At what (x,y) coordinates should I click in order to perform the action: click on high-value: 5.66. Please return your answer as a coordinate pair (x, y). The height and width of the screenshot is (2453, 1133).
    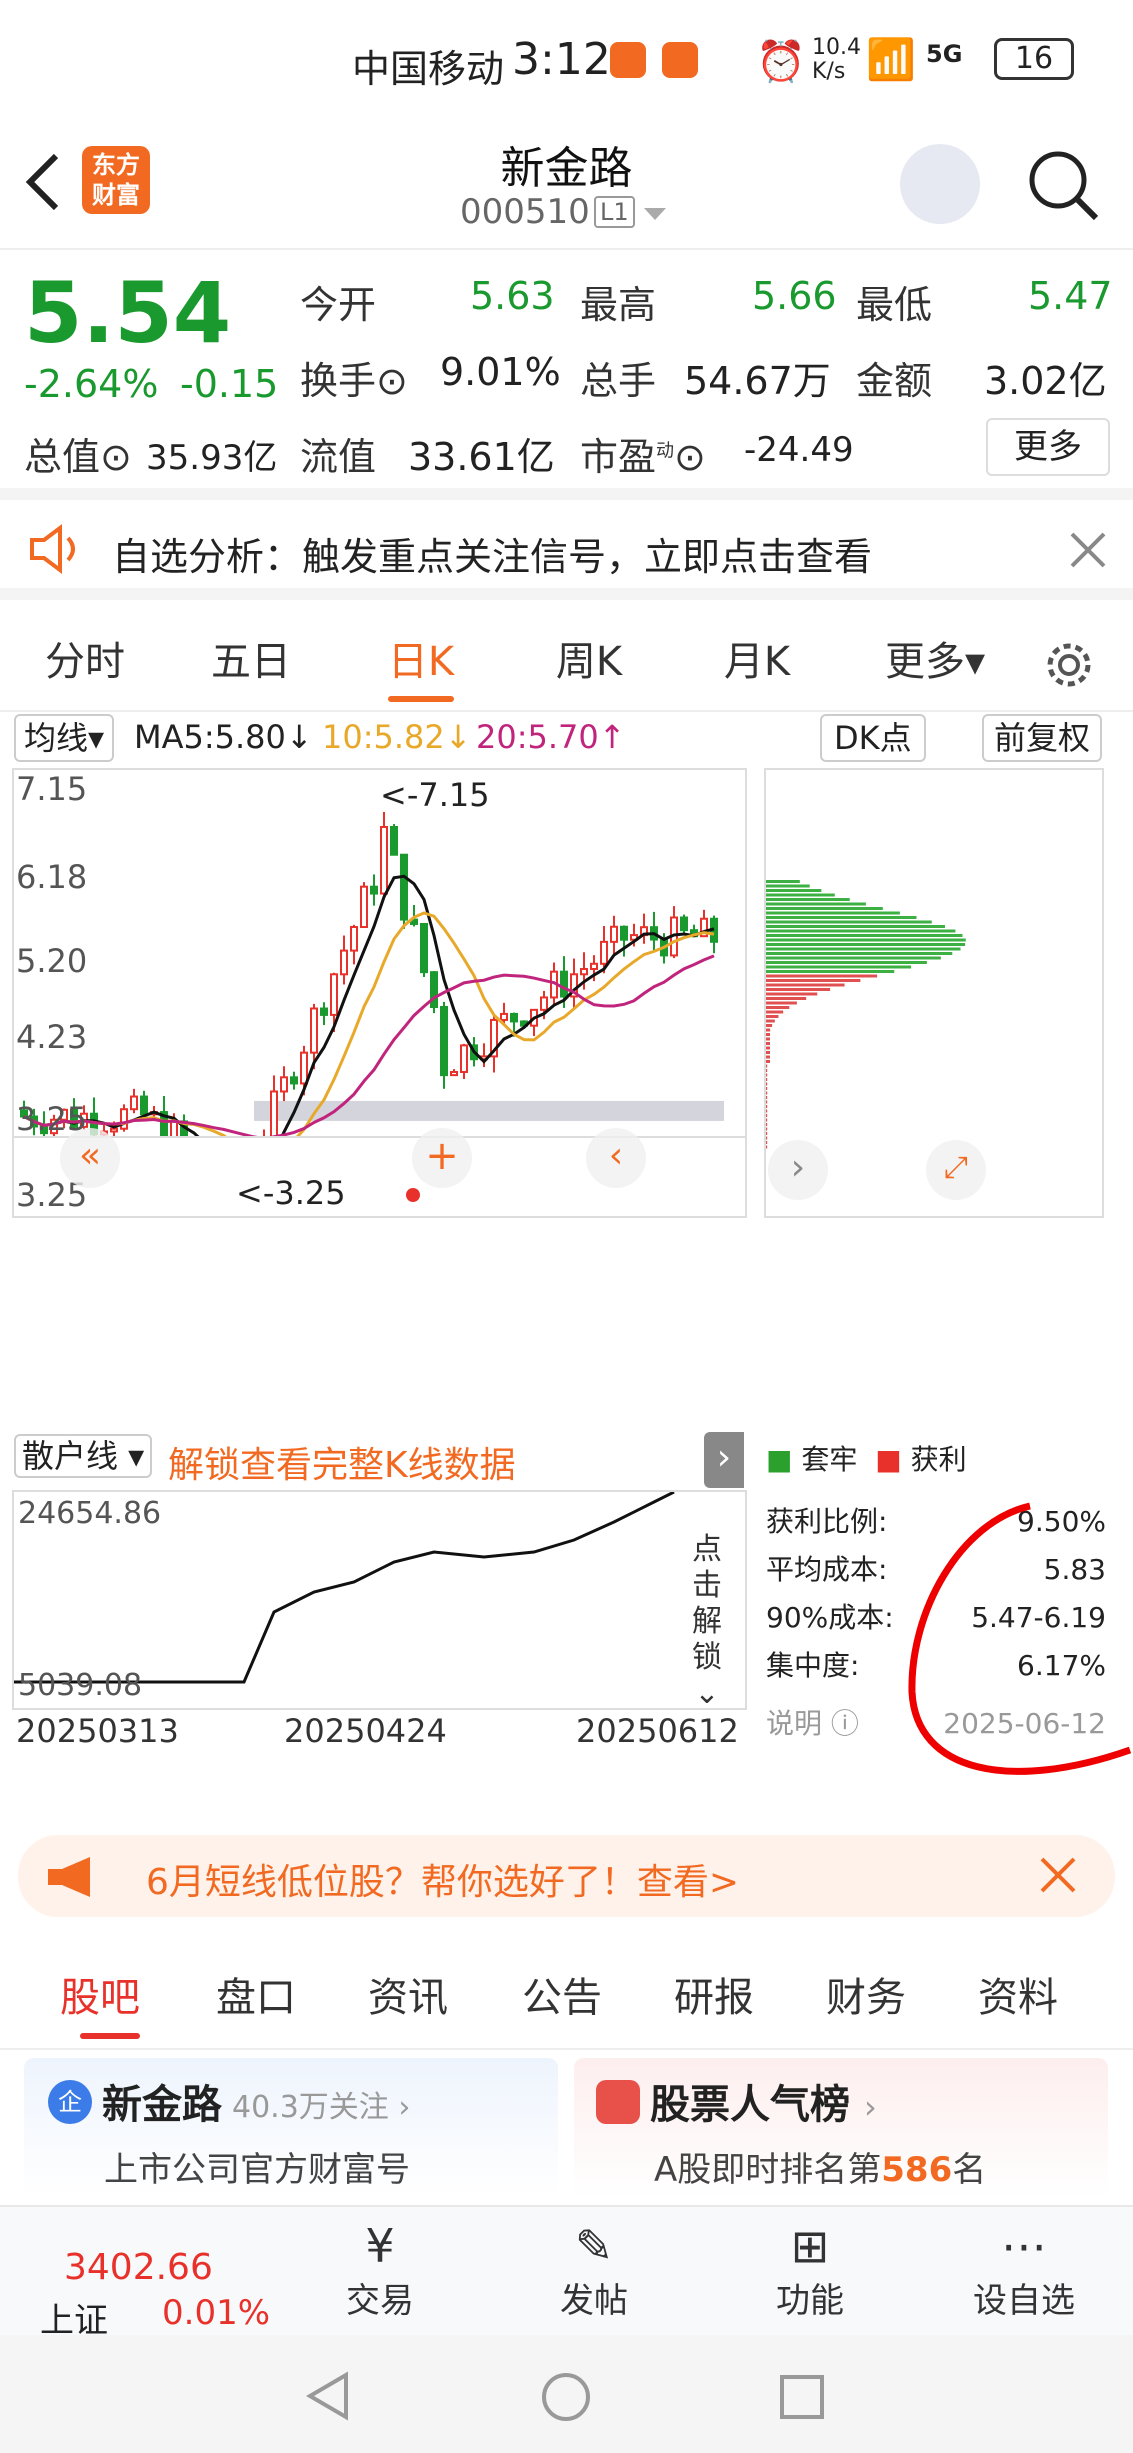
    Looking at the image, I should click on (794, 296).